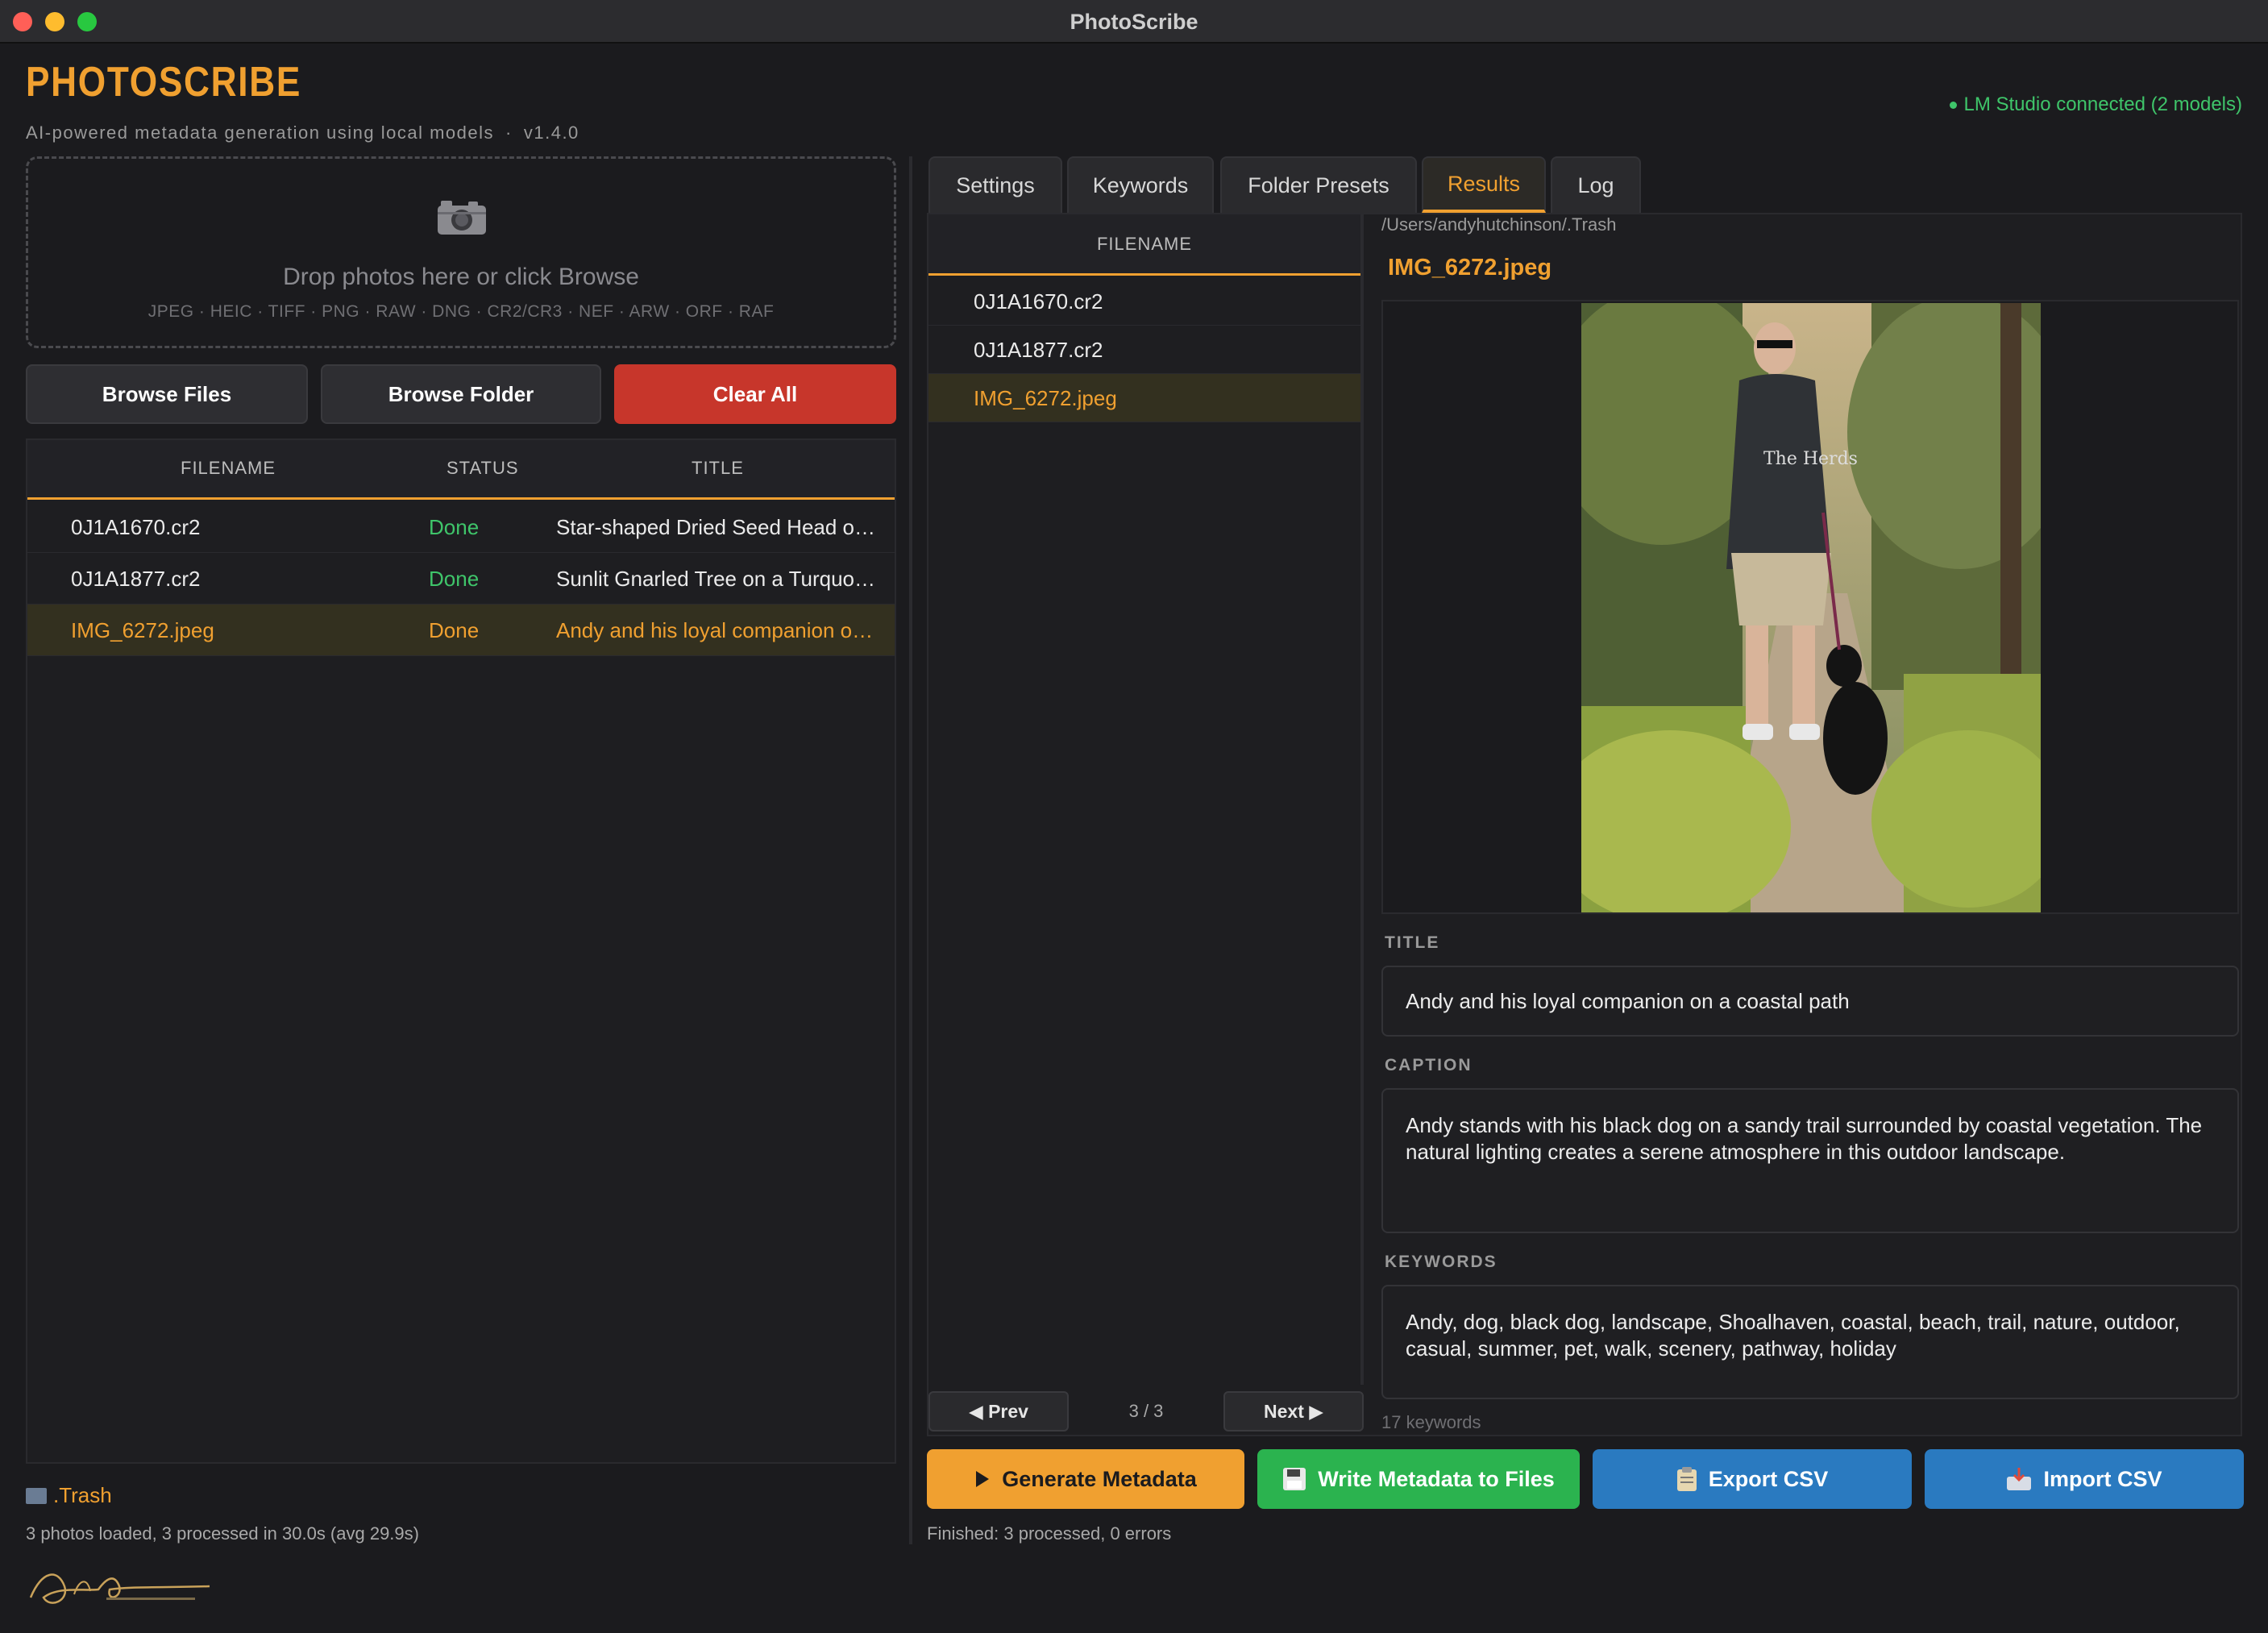 This screenshot has width=2268, height=1633. I want to click on export-csv-button: Export CSV, so click(1752, 1479).